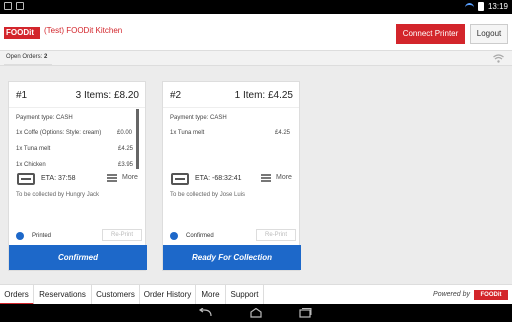  What do you see at coordinates (46, 57) in the screenshot?
I see `open-orders-count: 2` at bounding box center [46, 57].